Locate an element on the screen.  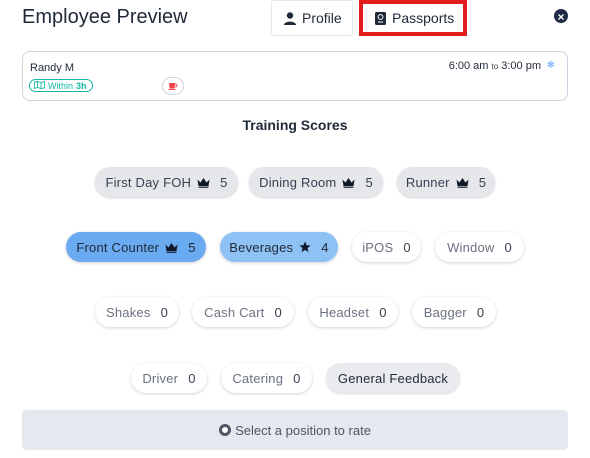
general-feedback-button: General Feedback is located at coordinates (393, 378).